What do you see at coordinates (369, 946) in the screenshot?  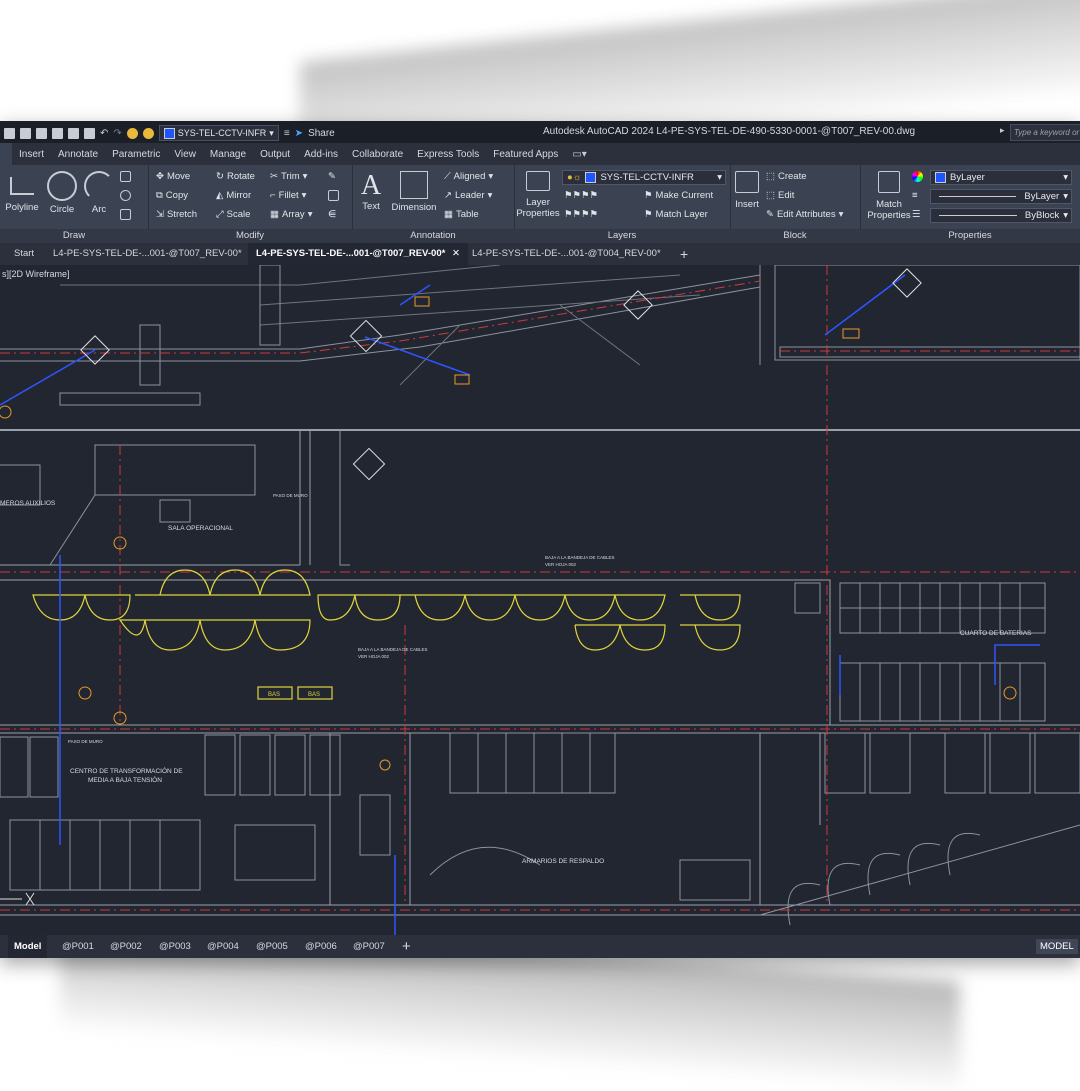 I see `layout-tab-p007: @P007` at bounding box center [369, 946].